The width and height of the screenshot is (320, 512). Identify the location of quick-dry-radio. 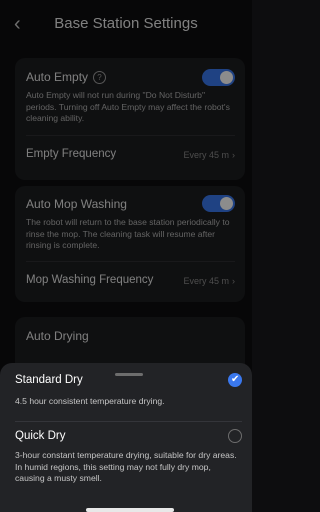
(235, 436).